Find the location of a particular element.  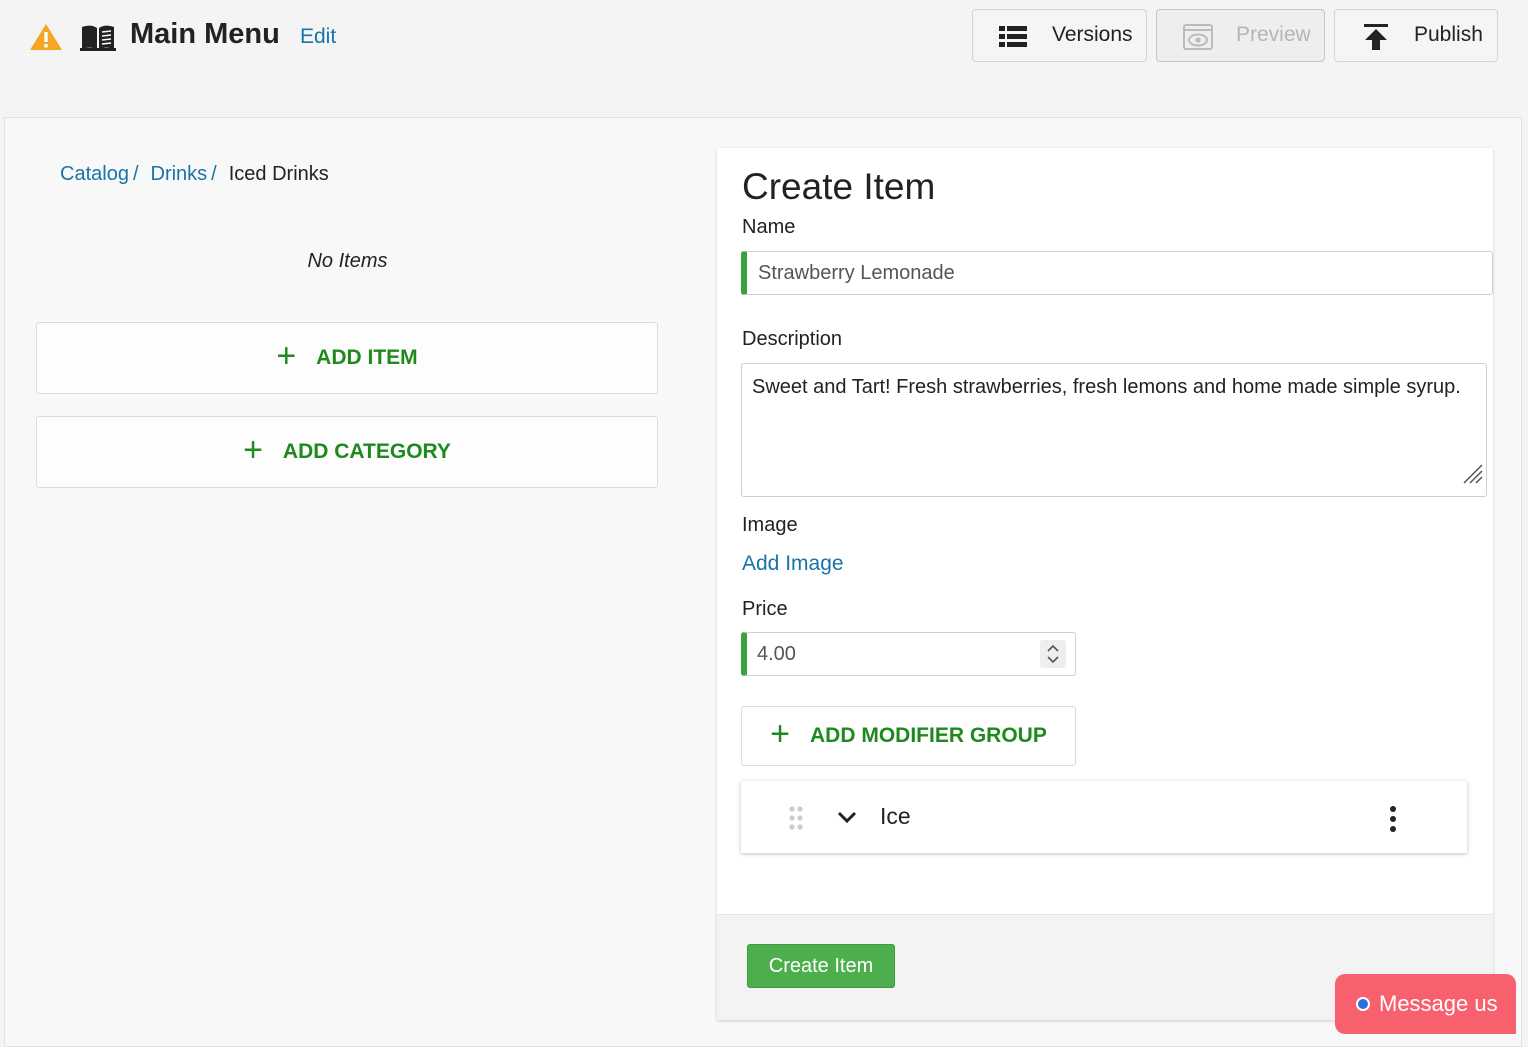

modifier-group-name: Ice is located at coordinates (895, 816).